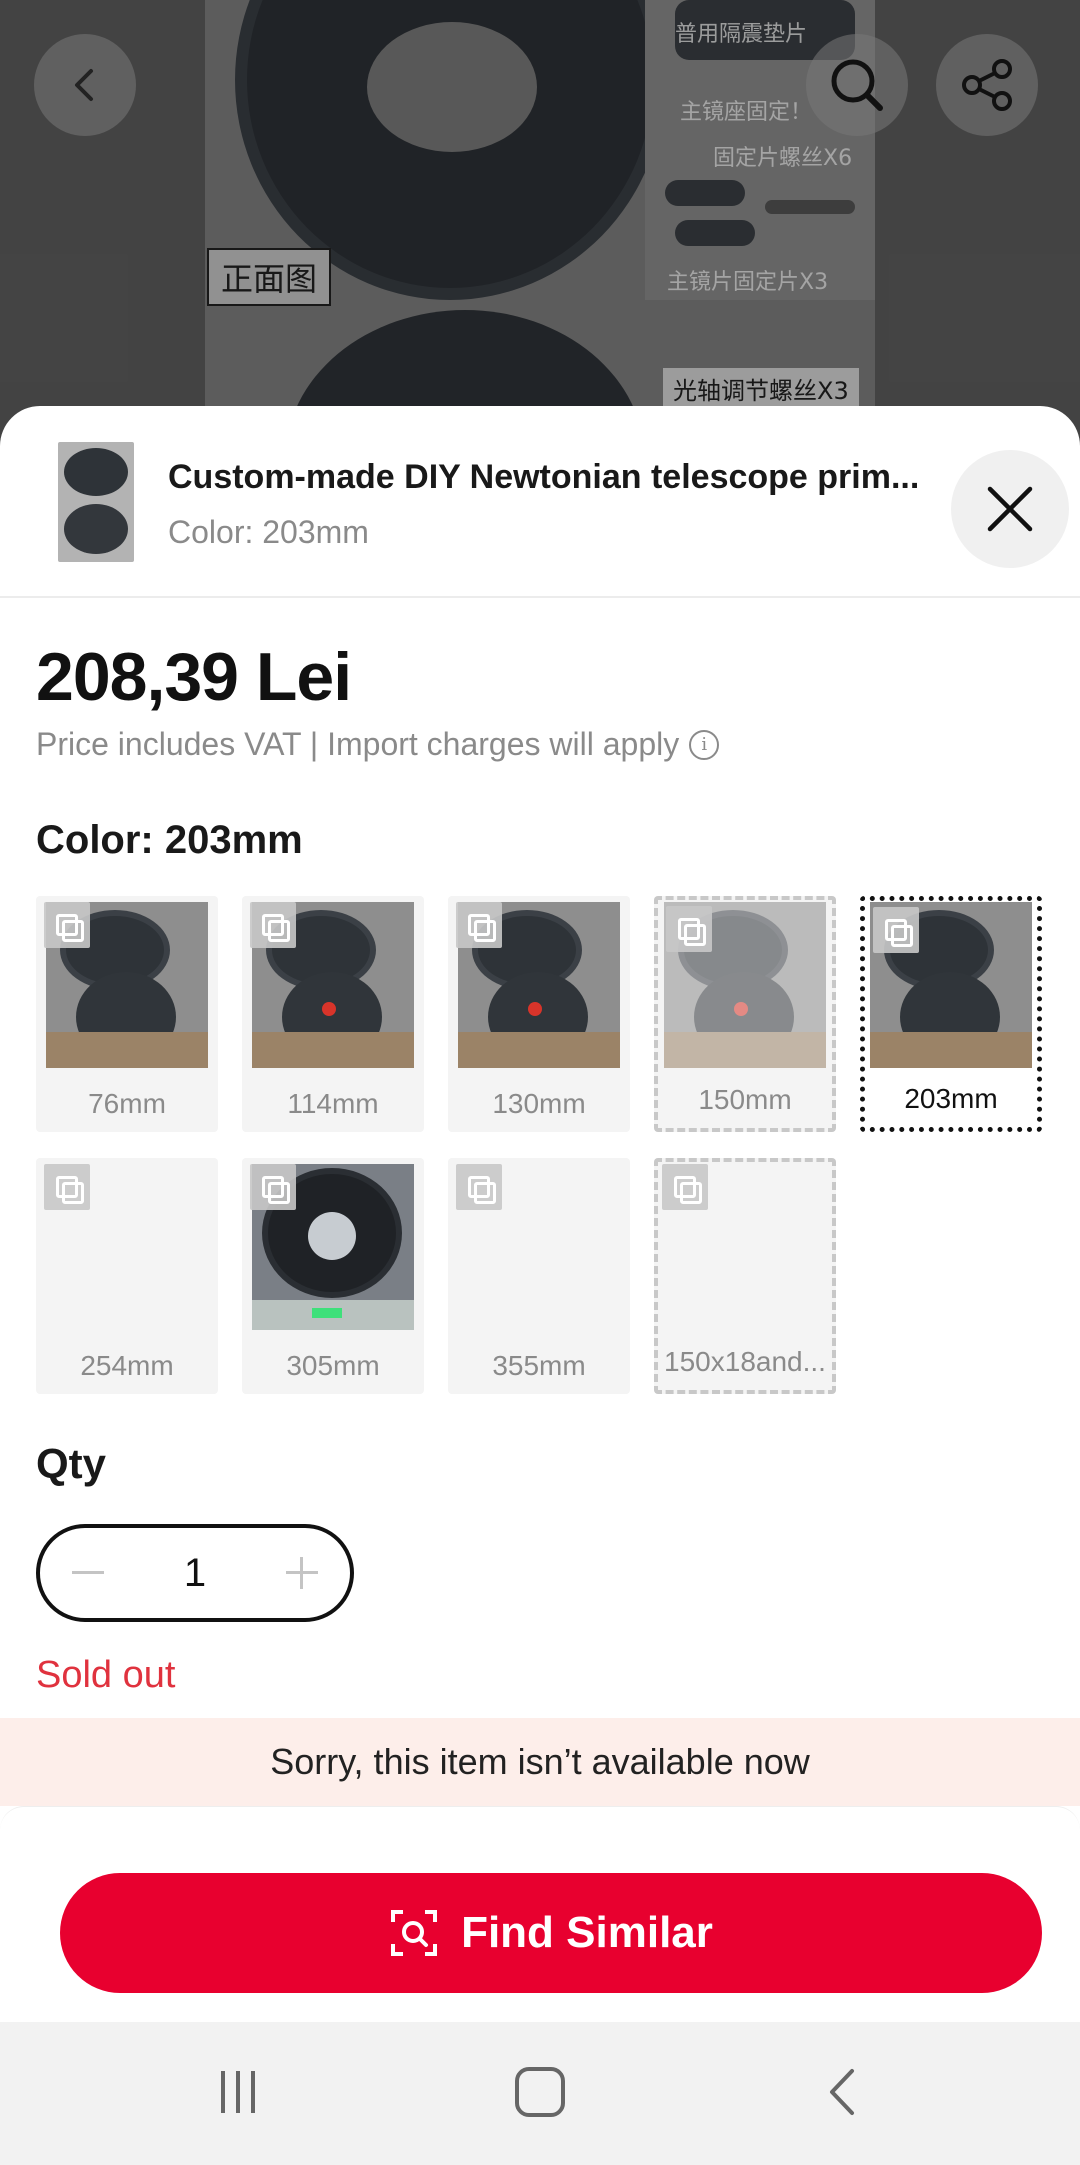  What do you see at coordinates (587, 1932) in the screenshot?
I see `find-similar-label: Find Similar` at bounding box center [587, 1932].